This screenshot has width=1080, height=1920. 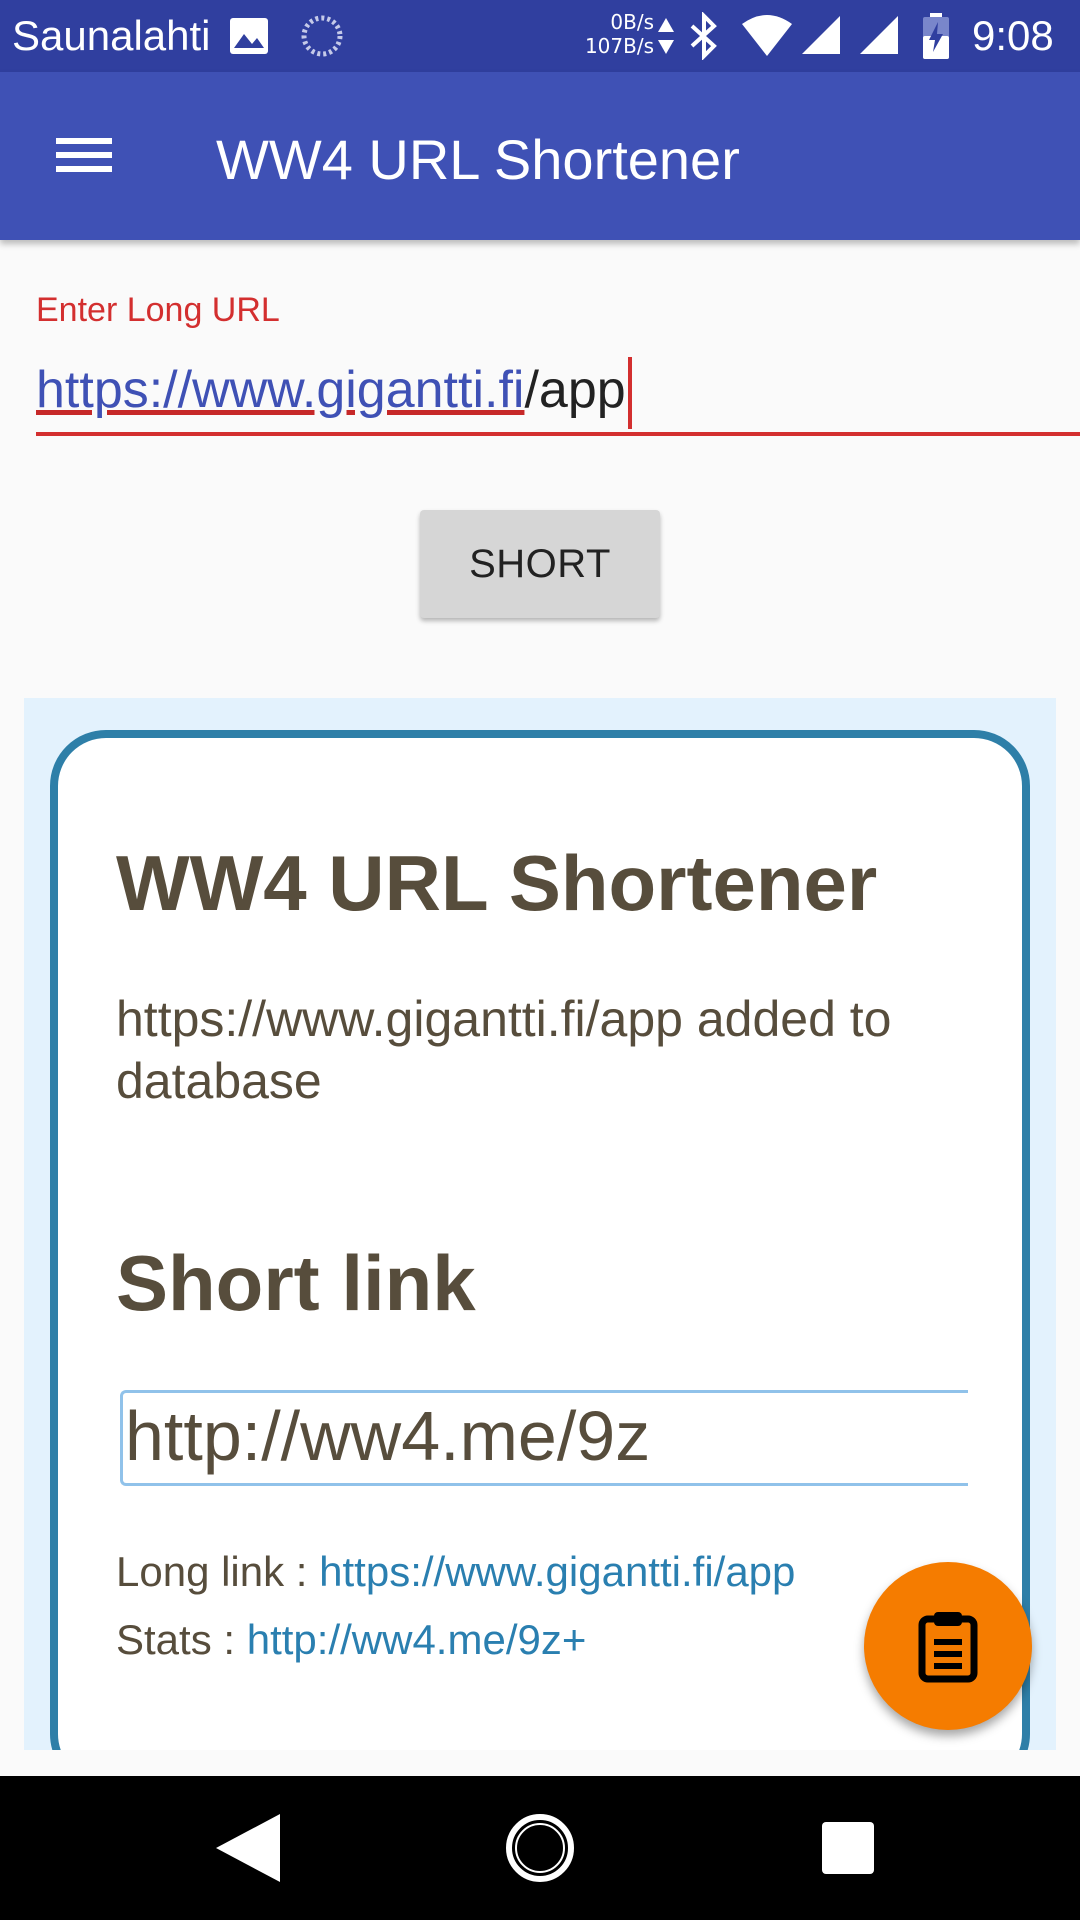 What do you see at coordinates (296, 1283) in the screenshot?
I see `short-link-heading: Short link` at bounding box center [296, 1283].